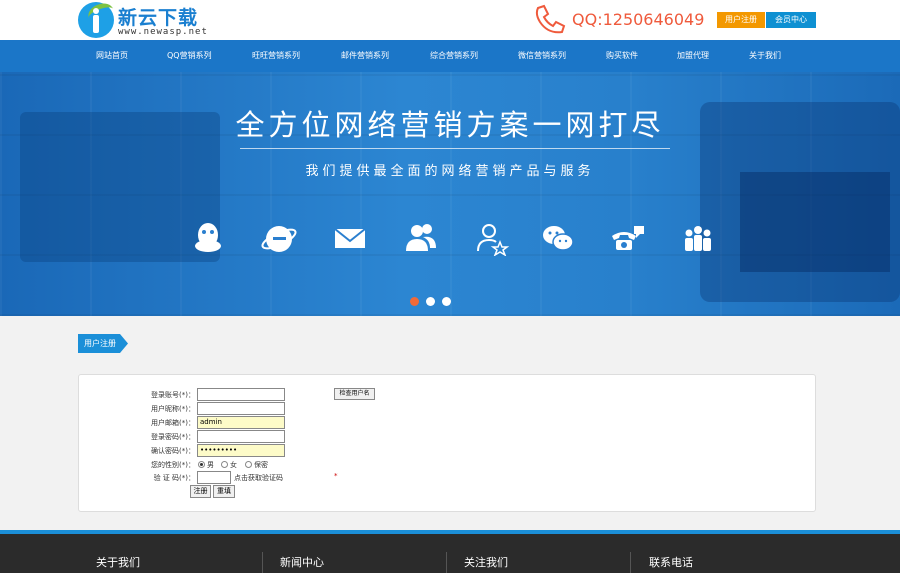  I want to click on register-button: 用户注册, so click(741, 20).